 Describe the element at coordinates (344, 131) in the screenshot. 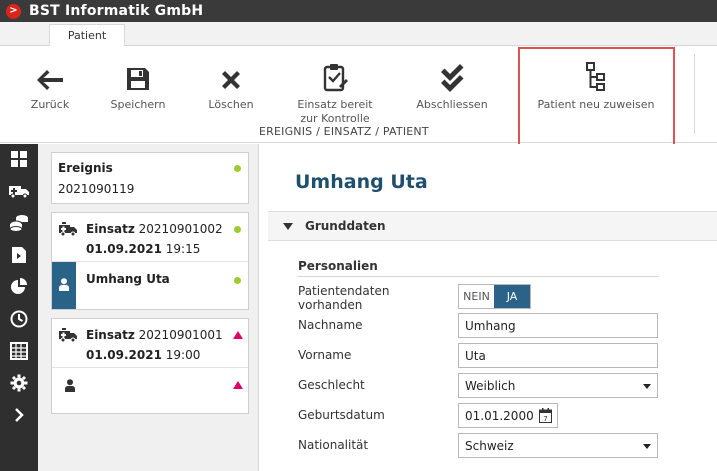

I see `ribbon-group-label: EREIGNIS / EINSATZ / PATIENT` at that location.